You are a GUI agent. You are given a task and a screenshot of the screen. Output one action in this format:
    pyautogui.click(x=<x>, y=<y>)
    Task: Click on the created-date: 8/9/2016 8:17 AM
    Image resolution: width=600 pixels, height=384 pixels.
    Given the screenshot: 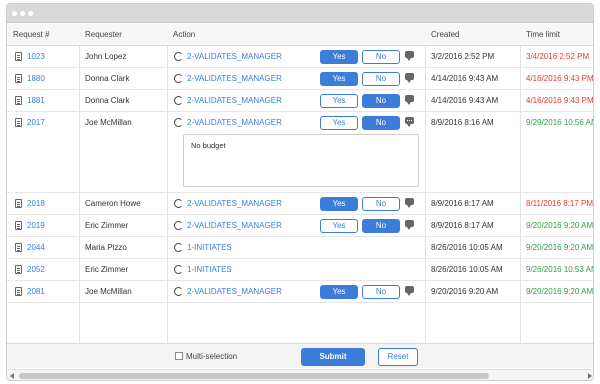 What is the action you would take?
    pyautogui.click(x=462, y=225)
    